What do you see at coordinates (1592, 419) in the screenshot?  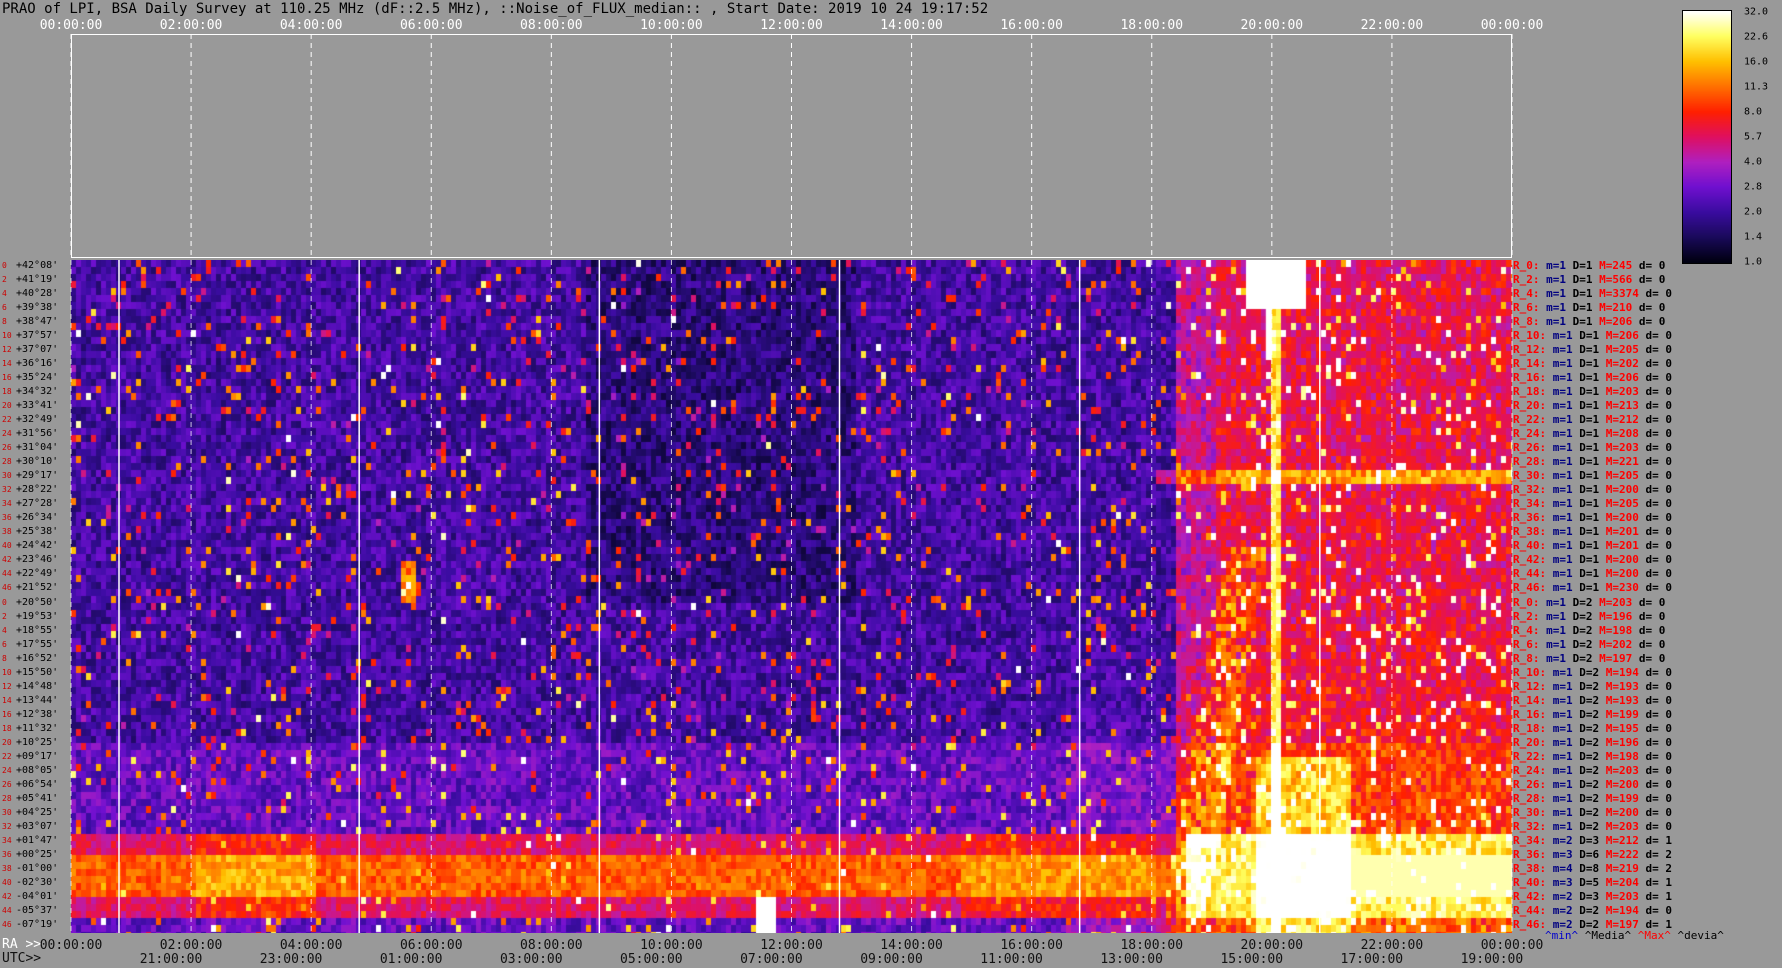 I see `beam-stats-row: R_22: m=1 D=1 M=212 d= 0` at bounding box center [1592, 419].